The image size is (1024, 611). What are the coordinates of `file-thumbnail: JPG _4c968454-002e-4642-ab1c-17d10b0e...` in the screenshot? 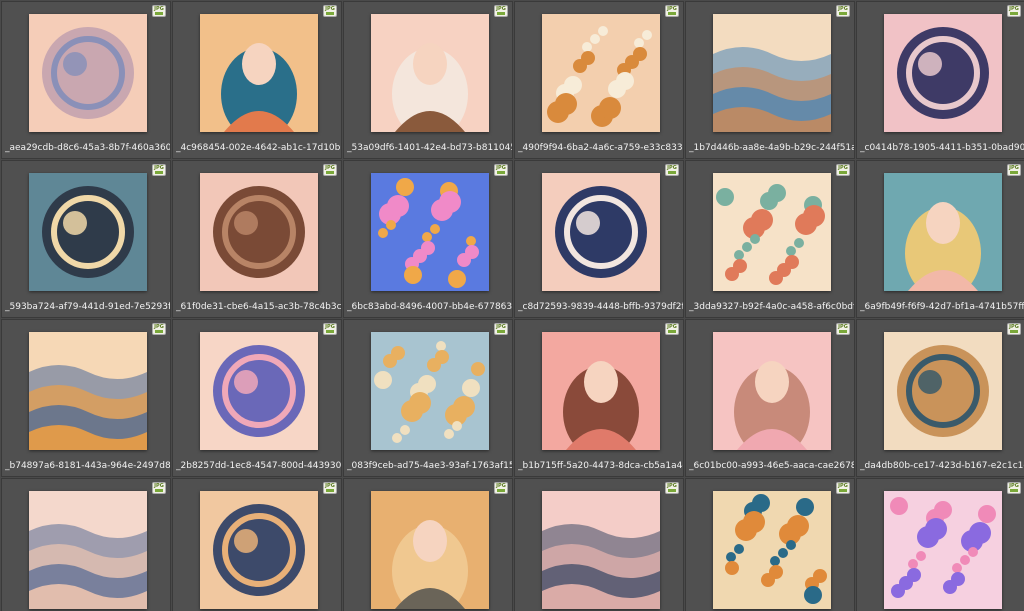 It's located at (257, 80).